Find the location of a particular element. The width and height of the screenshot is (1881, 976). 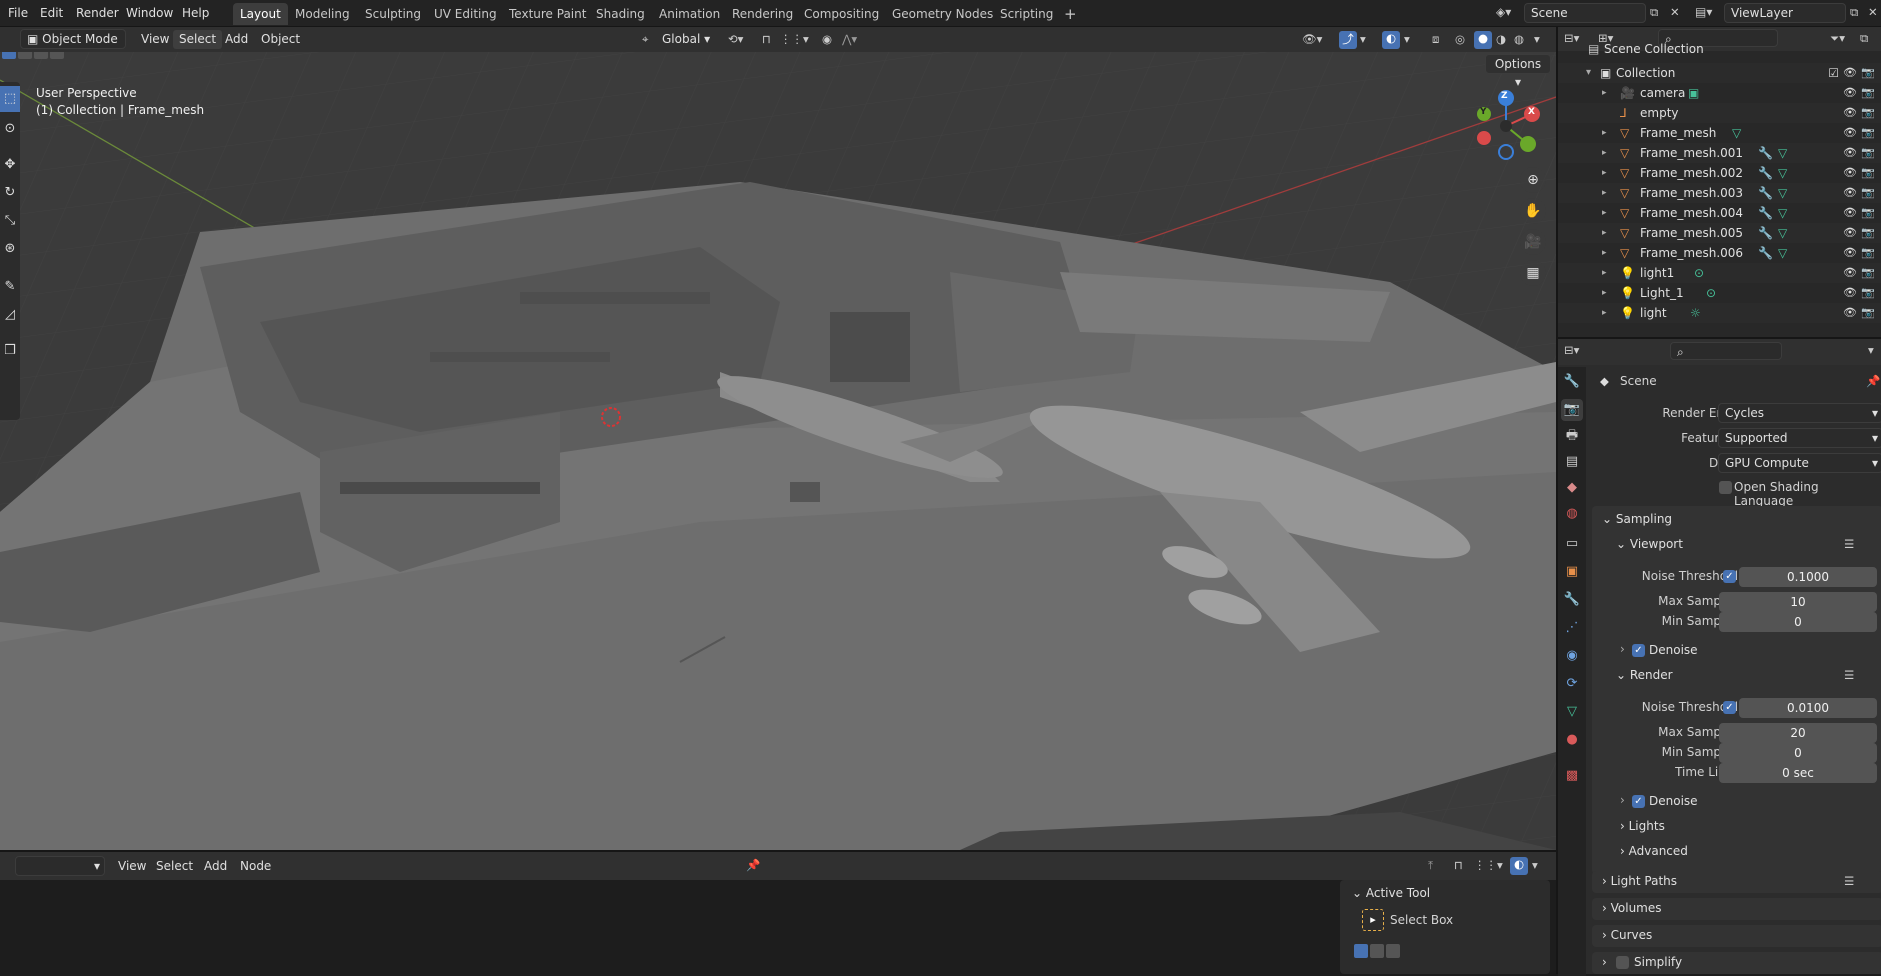

select-box-extend-mode-icon is located at coordinates (1377, 951).